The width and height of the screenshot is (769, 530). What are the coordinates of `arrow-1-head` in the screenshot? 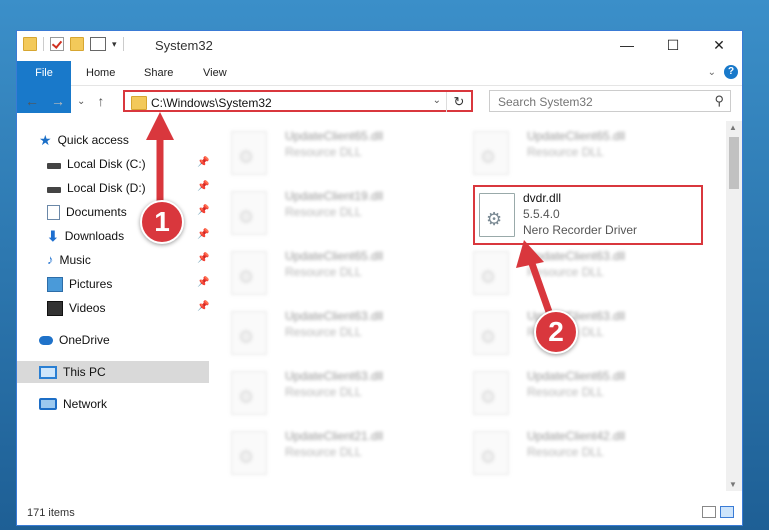 It's located at (160, 126).